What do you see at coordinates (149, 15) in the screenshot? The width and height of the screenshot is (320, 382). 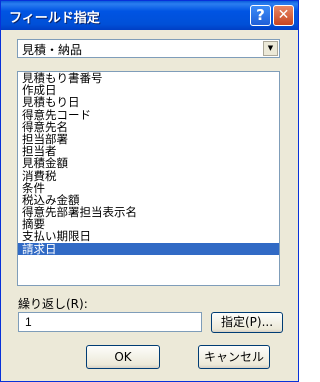 I see `title-bar: フィールド指定 ? ✕` at bounding box center [149, 15].